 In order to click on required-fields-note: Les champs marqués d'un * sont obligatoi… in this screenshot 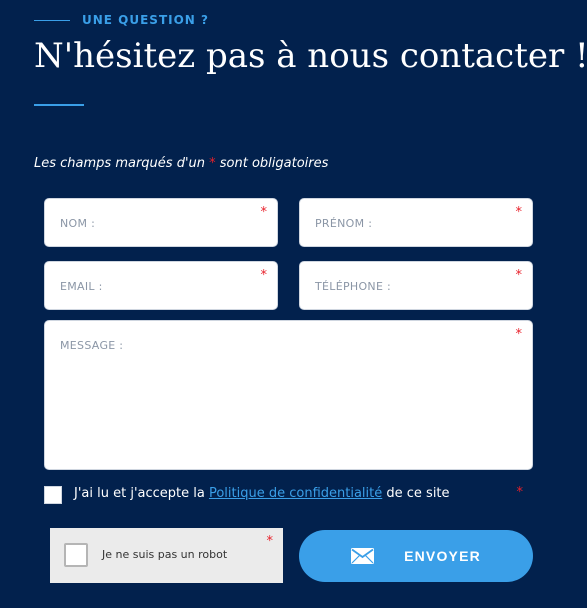, I will do `click(181, 163)`.